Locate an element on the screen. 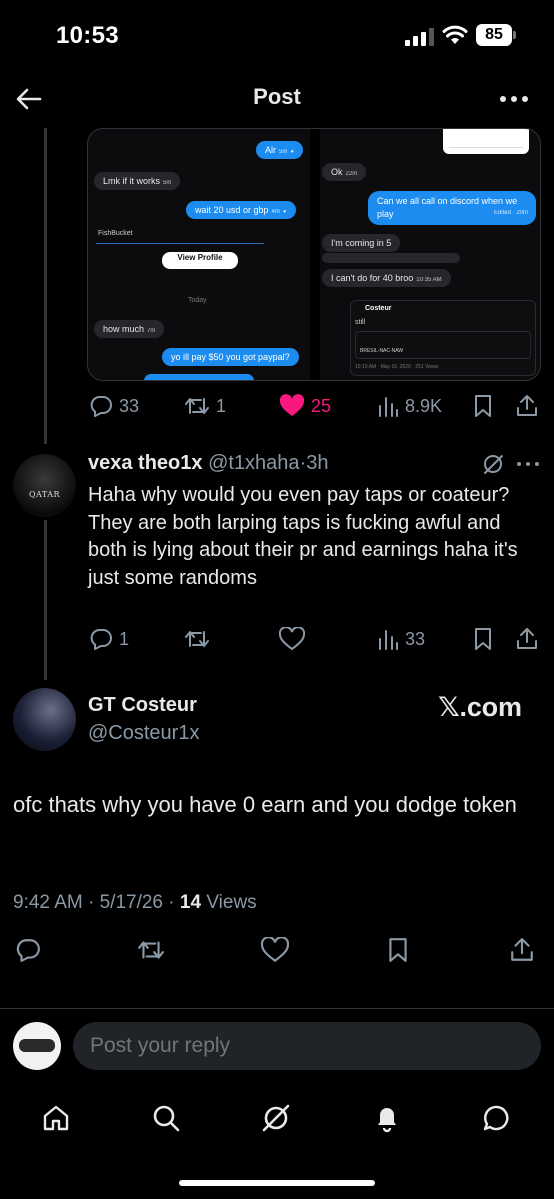 The height and width of the screenshot is (1199, 554). chat-bubble: yo ill pay $50 you got paypal? is located at coordinates (230, 357).